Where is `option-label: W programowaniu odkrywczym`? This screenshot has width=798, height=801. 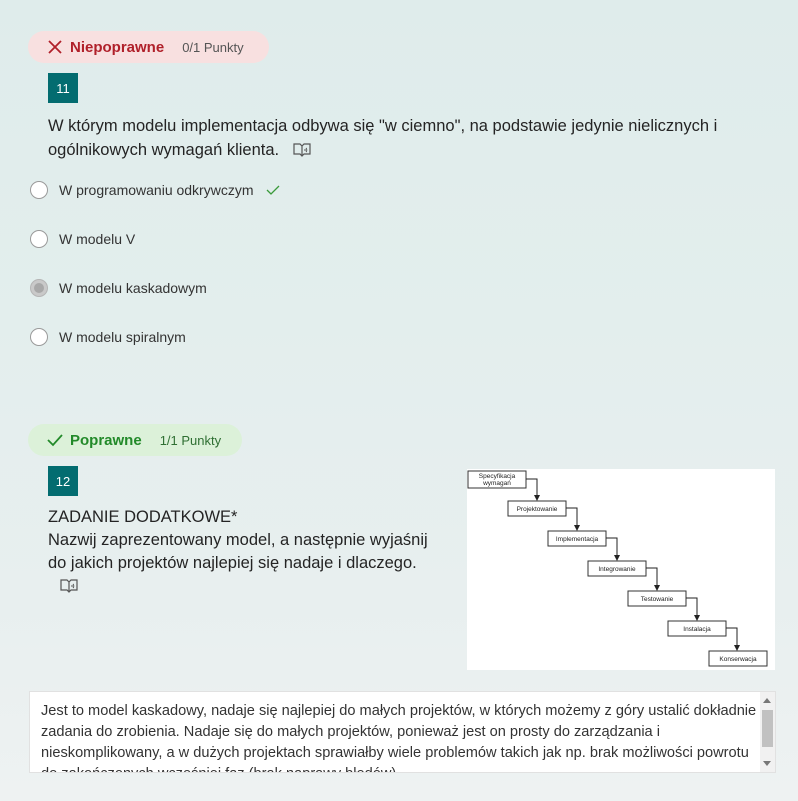 option-label: W programowaniu odkrywczym is located at coordinates (156, 190).